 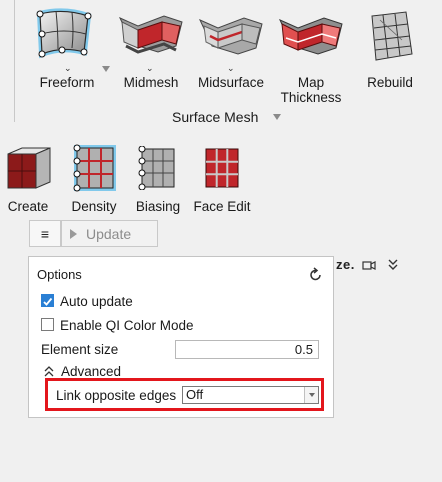 What do you see at coordinates (91, 371) in the screenshot?
I see `advanced-section-toggle: Advanced` at bounding box center [91, 371].